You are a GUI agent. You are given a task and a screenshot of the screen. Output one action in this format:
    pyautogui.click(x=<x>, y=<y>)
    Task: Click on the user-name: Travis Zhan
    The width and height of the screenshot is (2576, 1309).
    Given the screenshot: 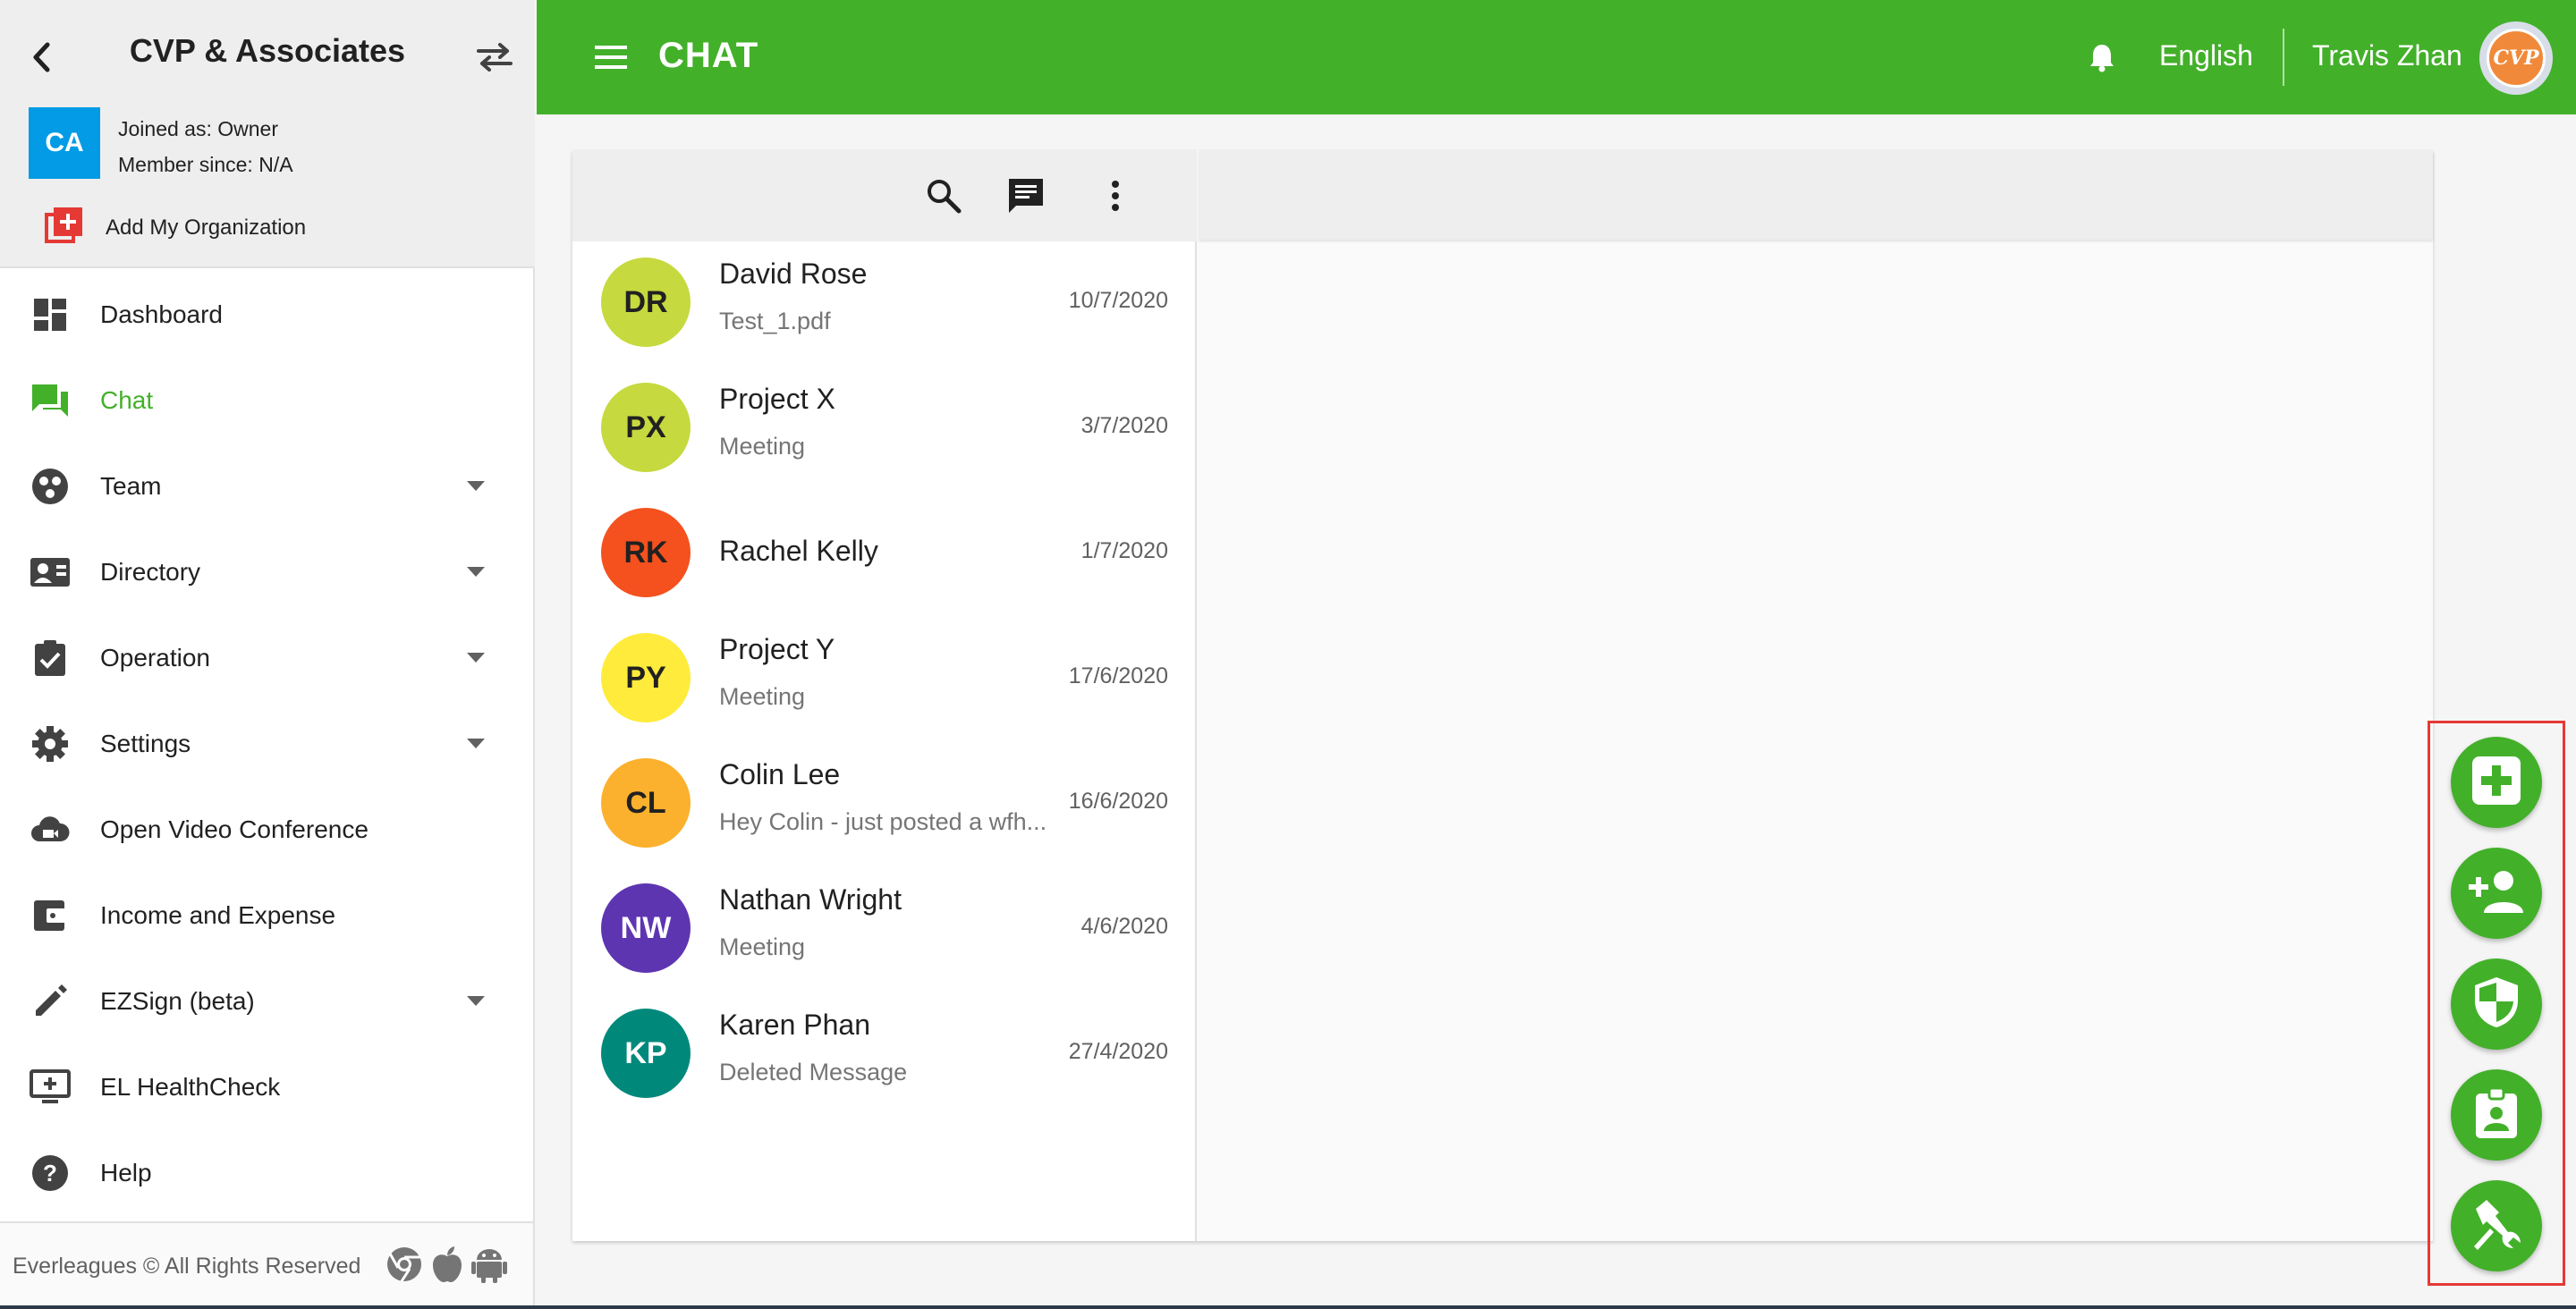 What is the action you would take?
    pyautogui.click(x=2387, y=55)
    